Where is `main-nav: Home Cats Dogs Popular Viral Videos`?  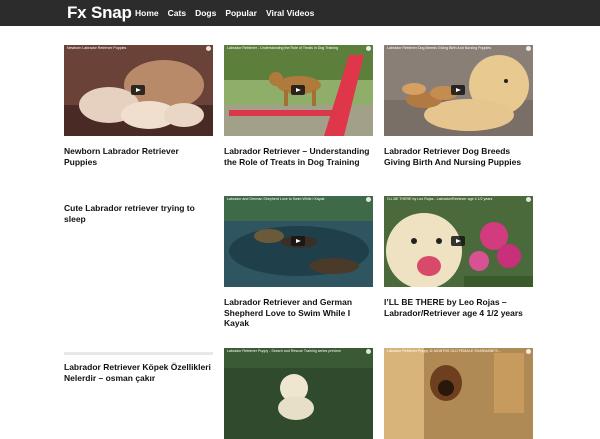 main-nav: Home Cats Dogs Popular Viral Videos is located at coordinates (229, 13).